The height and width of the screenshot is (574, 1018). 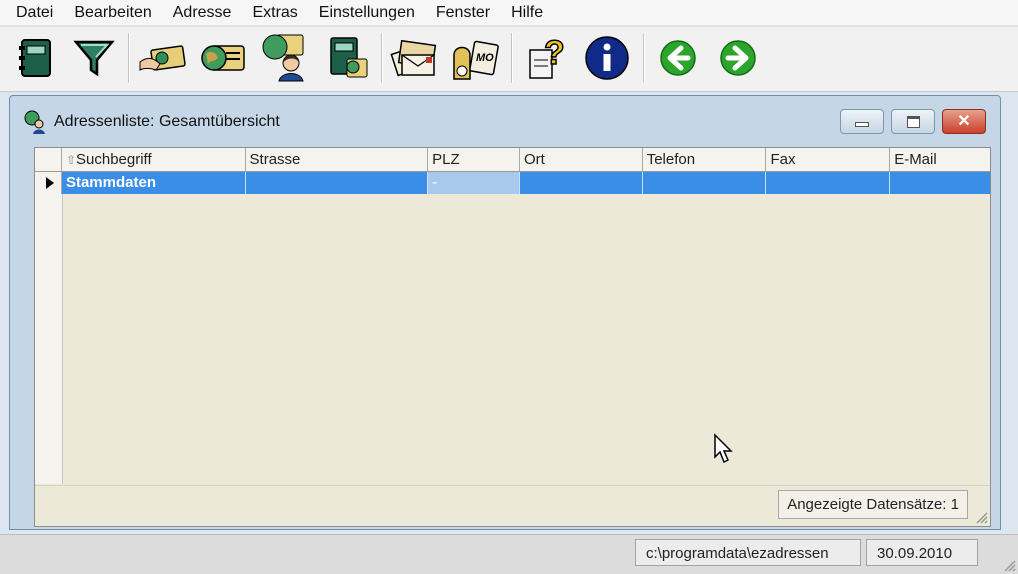 I want to click on globe-contact-button, so click(x=284, y=58).